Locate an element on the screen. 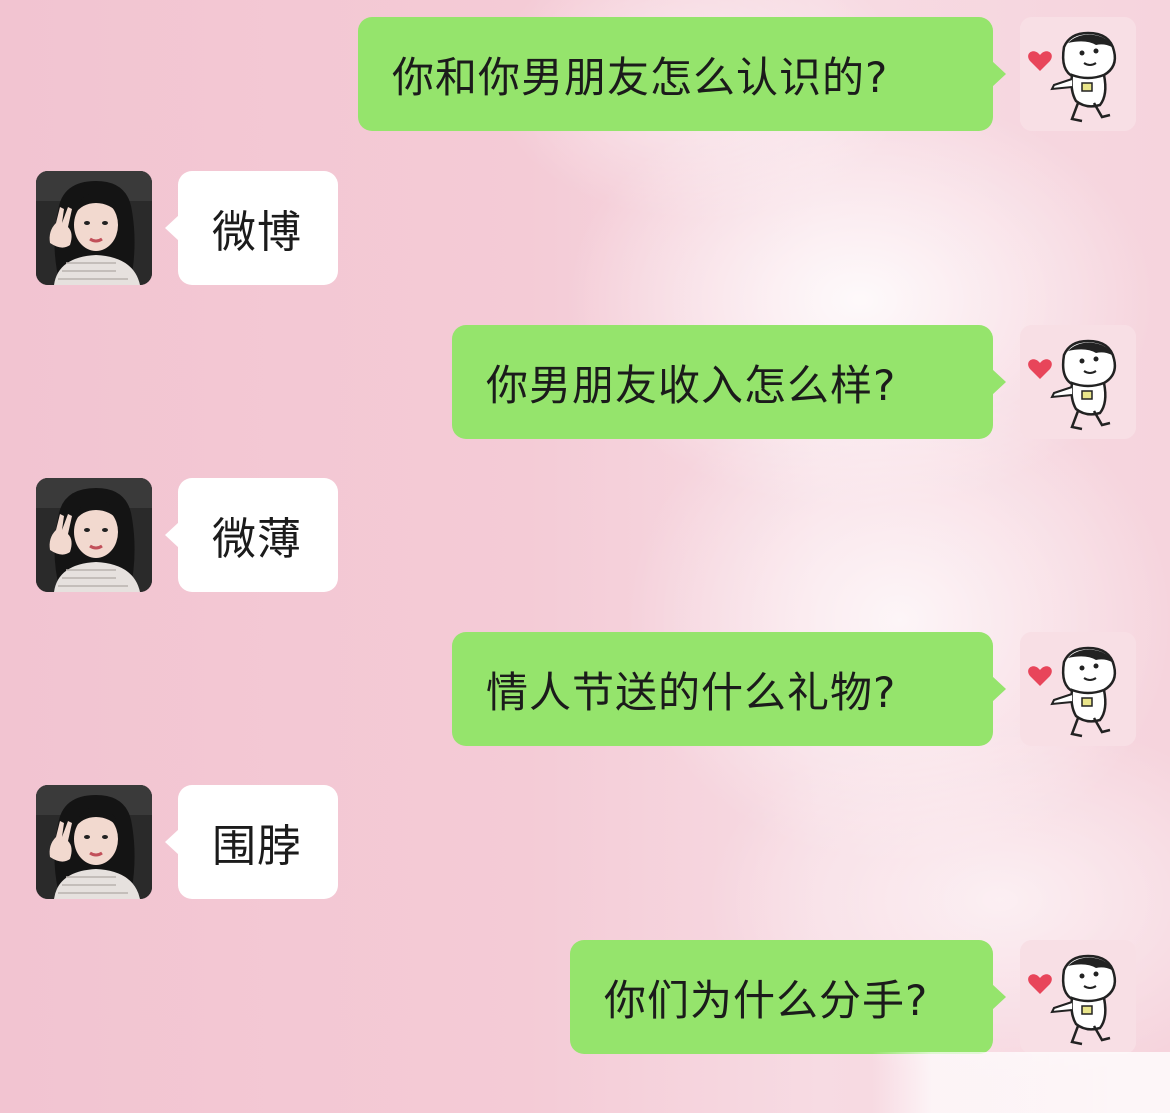 Image resolution: width=1170 pixels, height=1113 pixels. message-row: 你和你男朋友怎么认识的? is located at coordinates (585, 74).